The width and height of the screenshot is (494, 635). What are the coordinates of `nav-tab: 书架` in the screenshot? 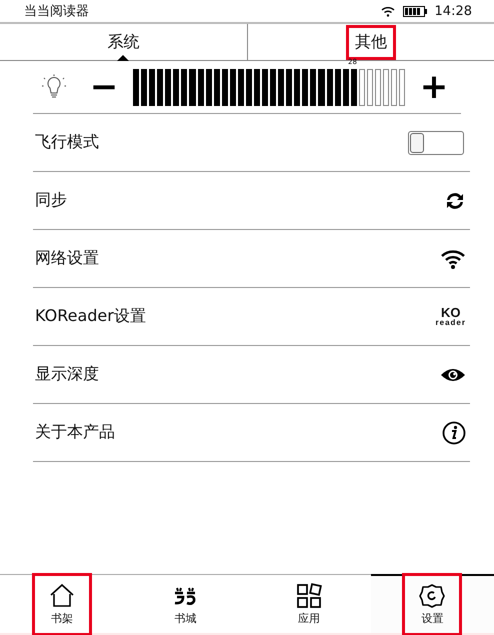 It's located at (62, 603).